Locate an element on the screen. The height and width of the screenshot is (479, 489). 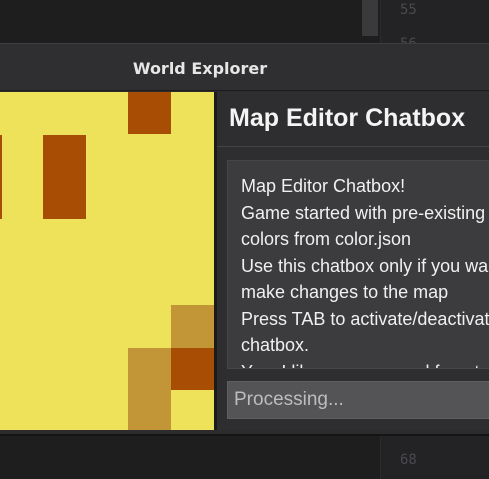
line-number: 68 is located at coordinates (408, 460).